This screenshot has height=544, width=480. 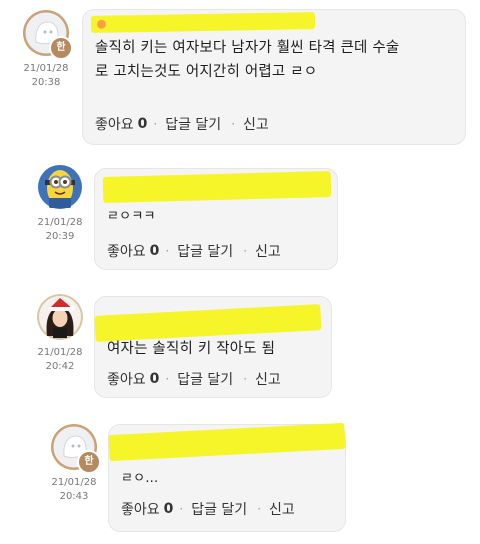 What do you see at coordinates (46, 82) in the screenshot?
I see `comment-time: 20:38` at bounding box center [46, 82].